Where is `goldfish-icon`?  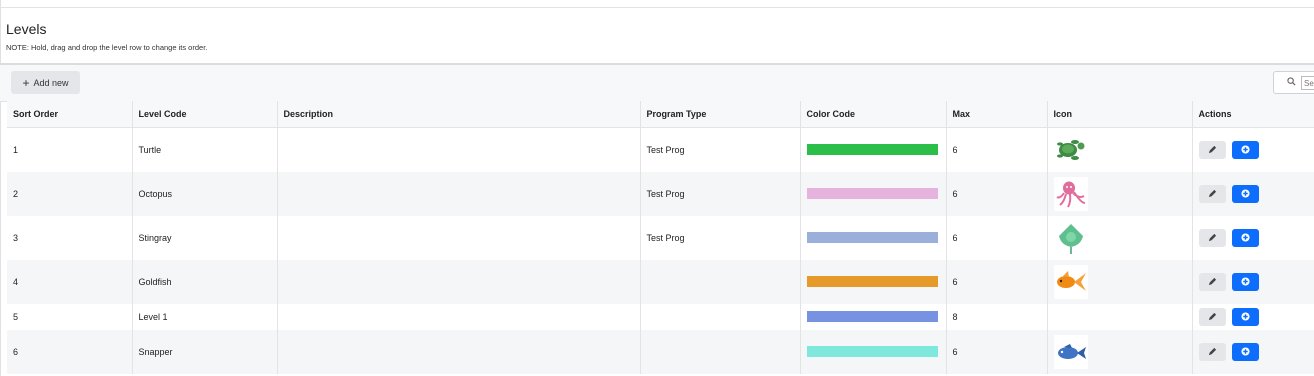
goldfish-icon is located at coordinates (1070, 281).